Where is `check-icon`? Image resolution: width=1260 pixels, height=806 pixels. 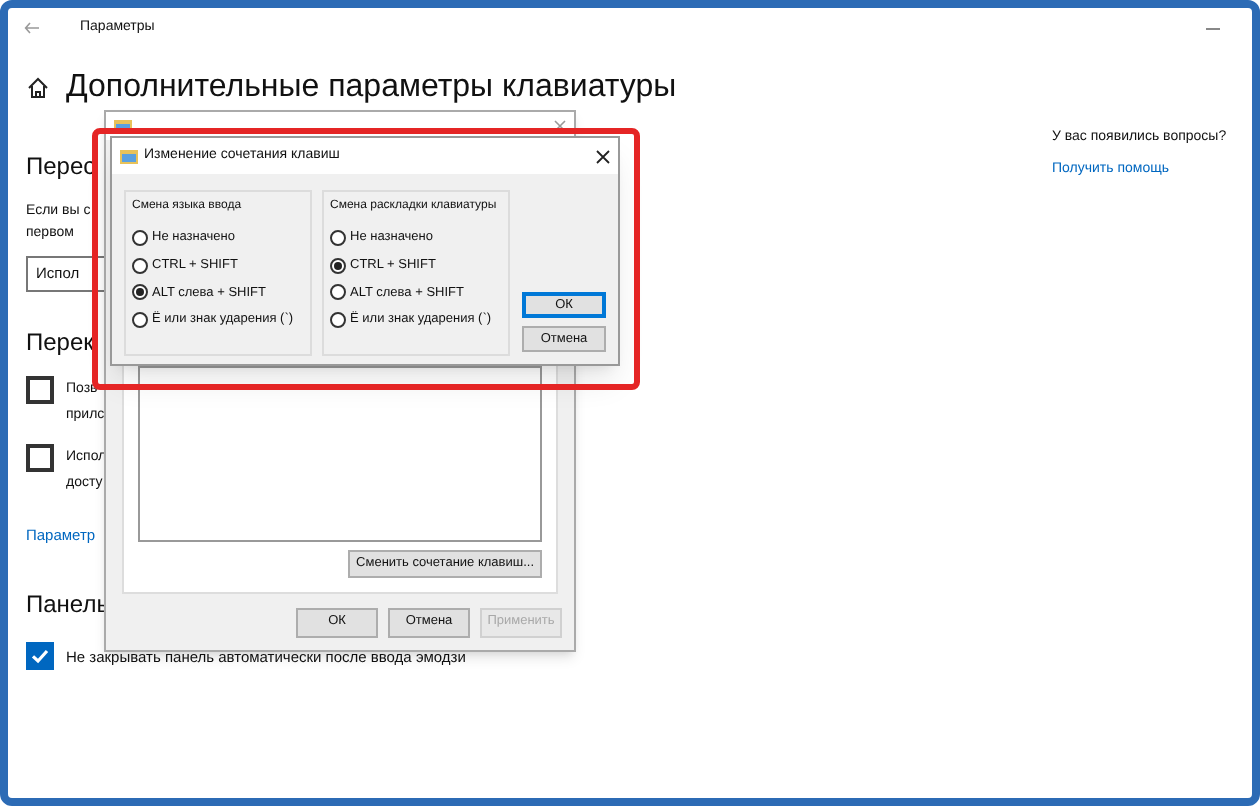
check-icon is located at coordinates (40, 656).